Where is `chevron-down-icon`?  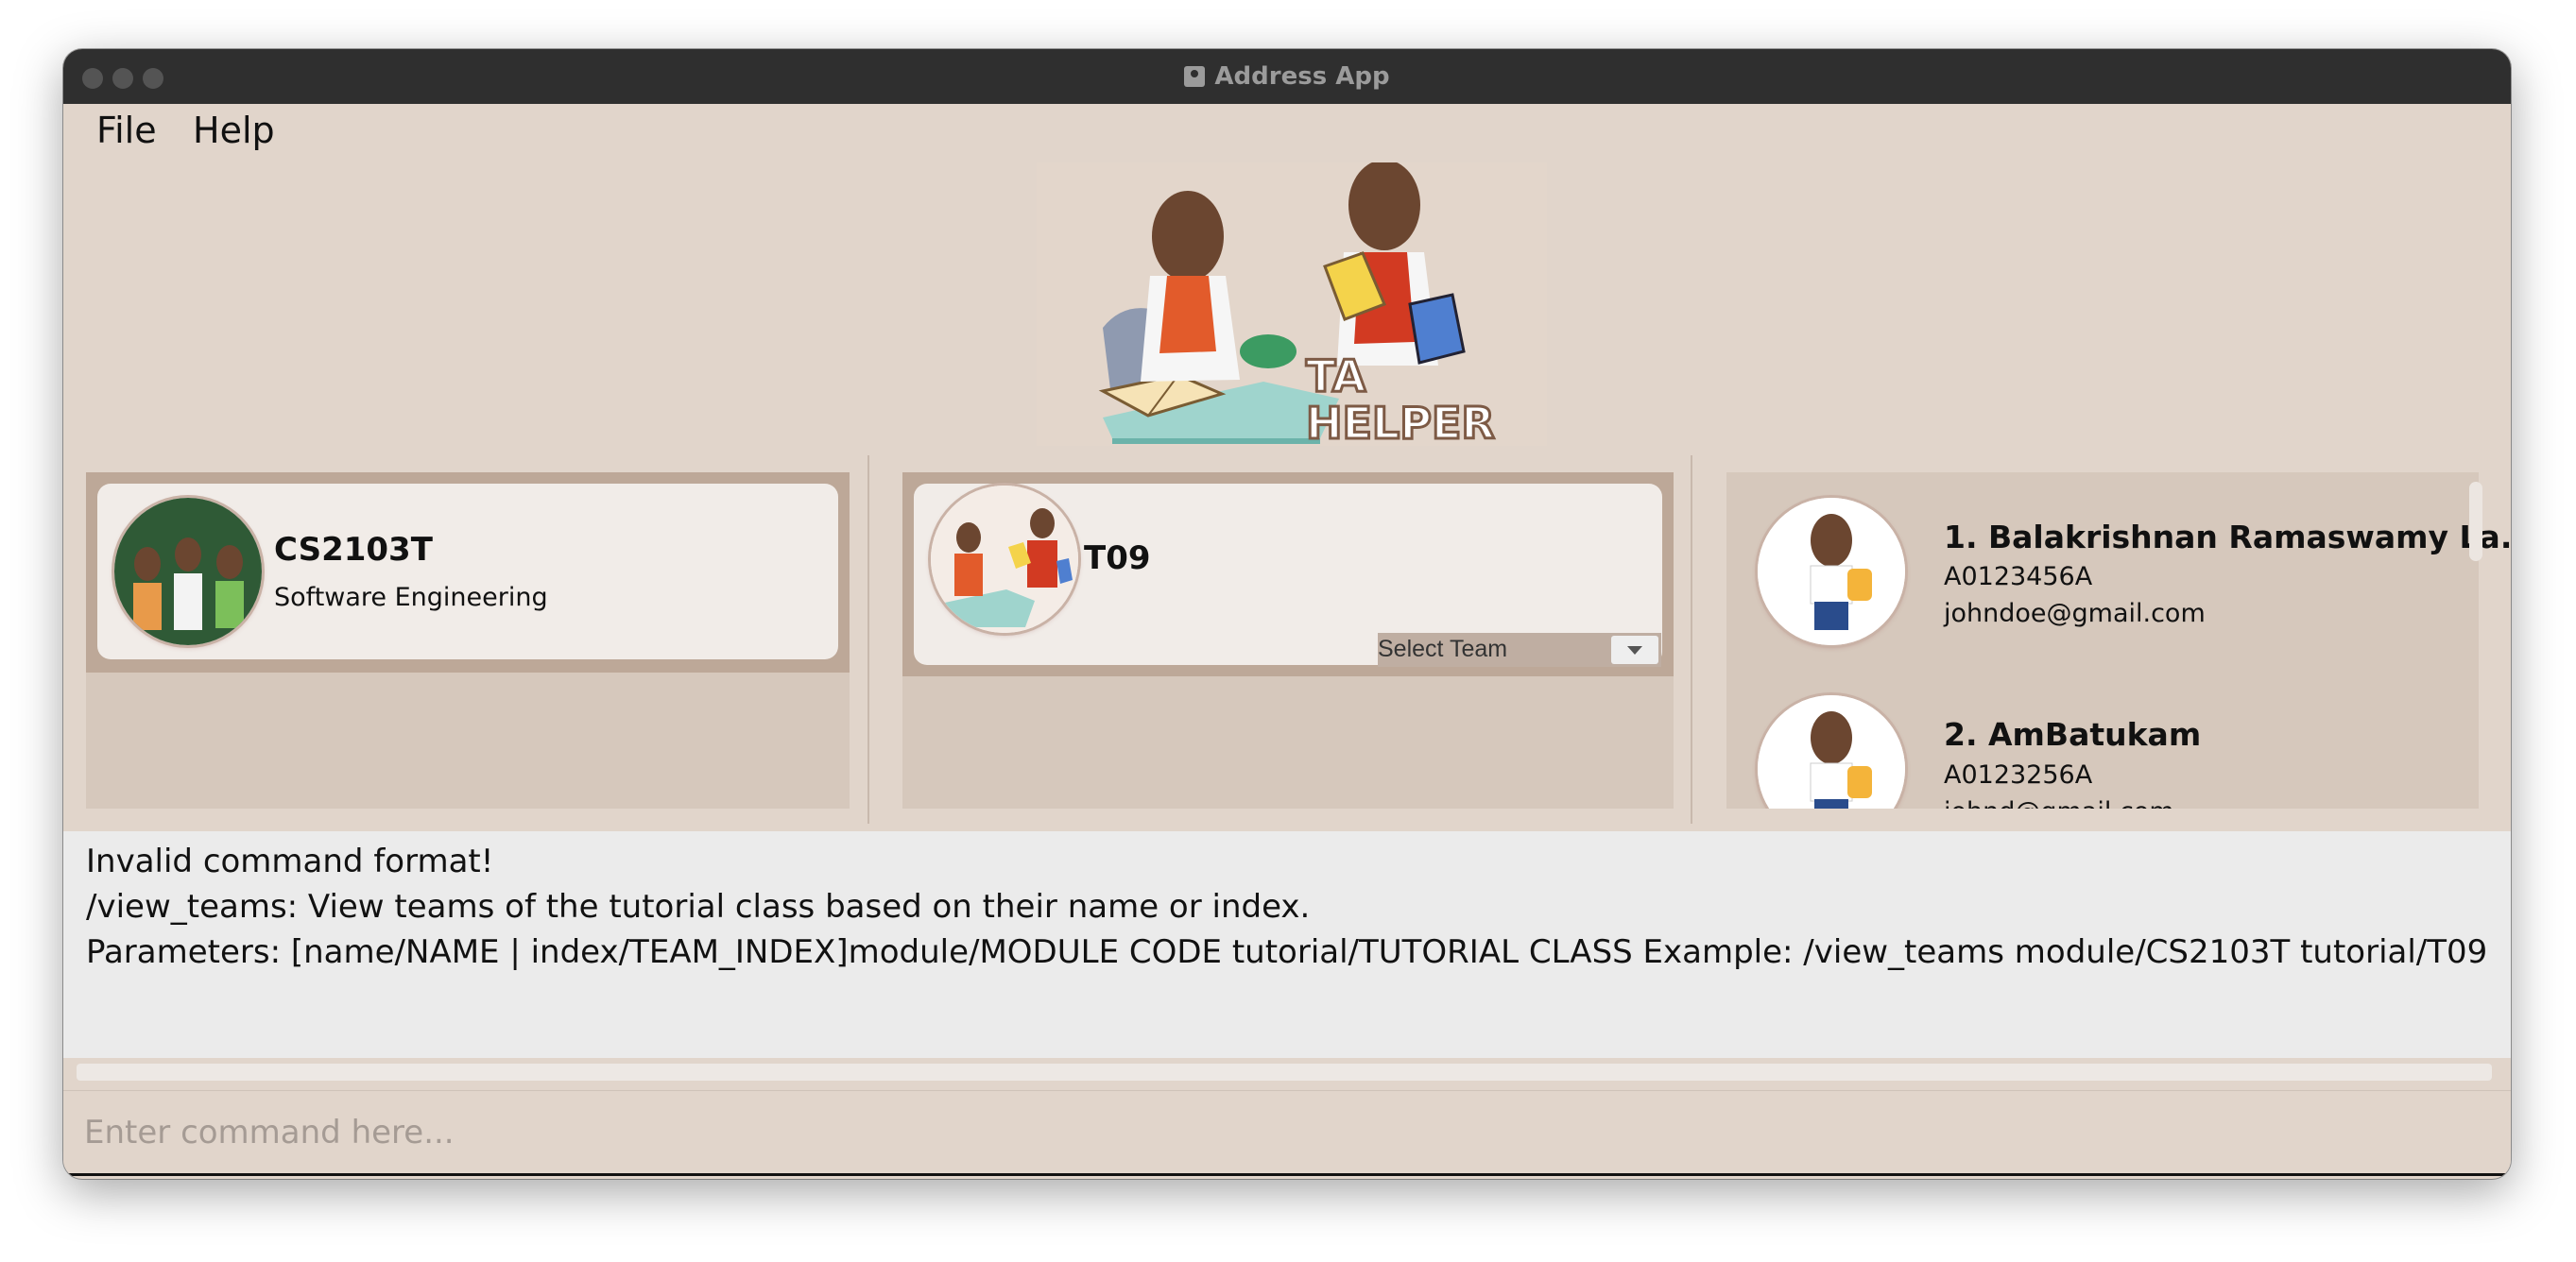 chevron-down-icon is located at coordinates (1634, 650).